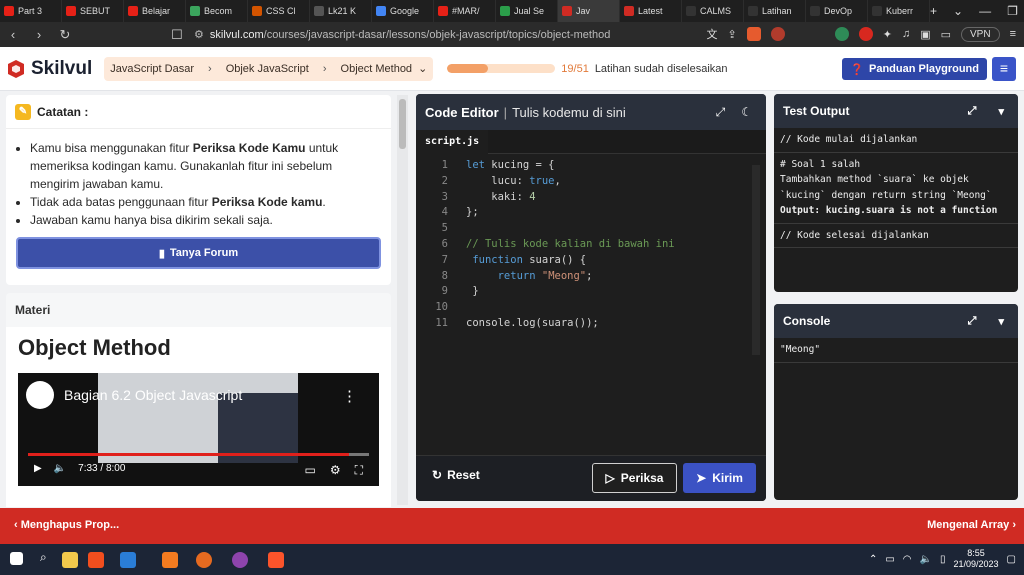 The width and height of the screenshot is (1024, 575). I want to click on file-tab-script: script.js, so click(452, 142).